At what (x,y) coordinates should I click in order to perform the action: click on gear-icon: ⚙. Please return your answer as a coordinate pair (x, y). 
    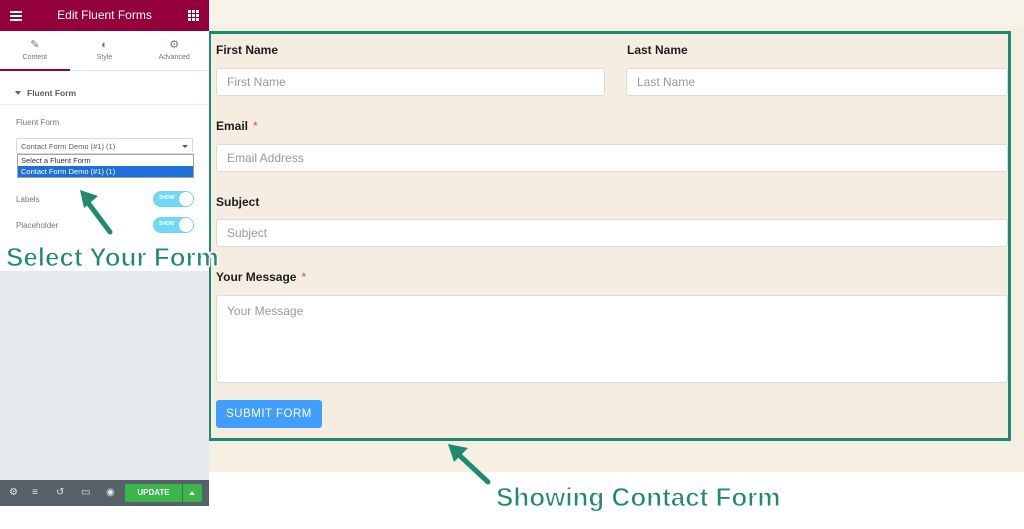
    Looking at the image, I should click on (174, 45).